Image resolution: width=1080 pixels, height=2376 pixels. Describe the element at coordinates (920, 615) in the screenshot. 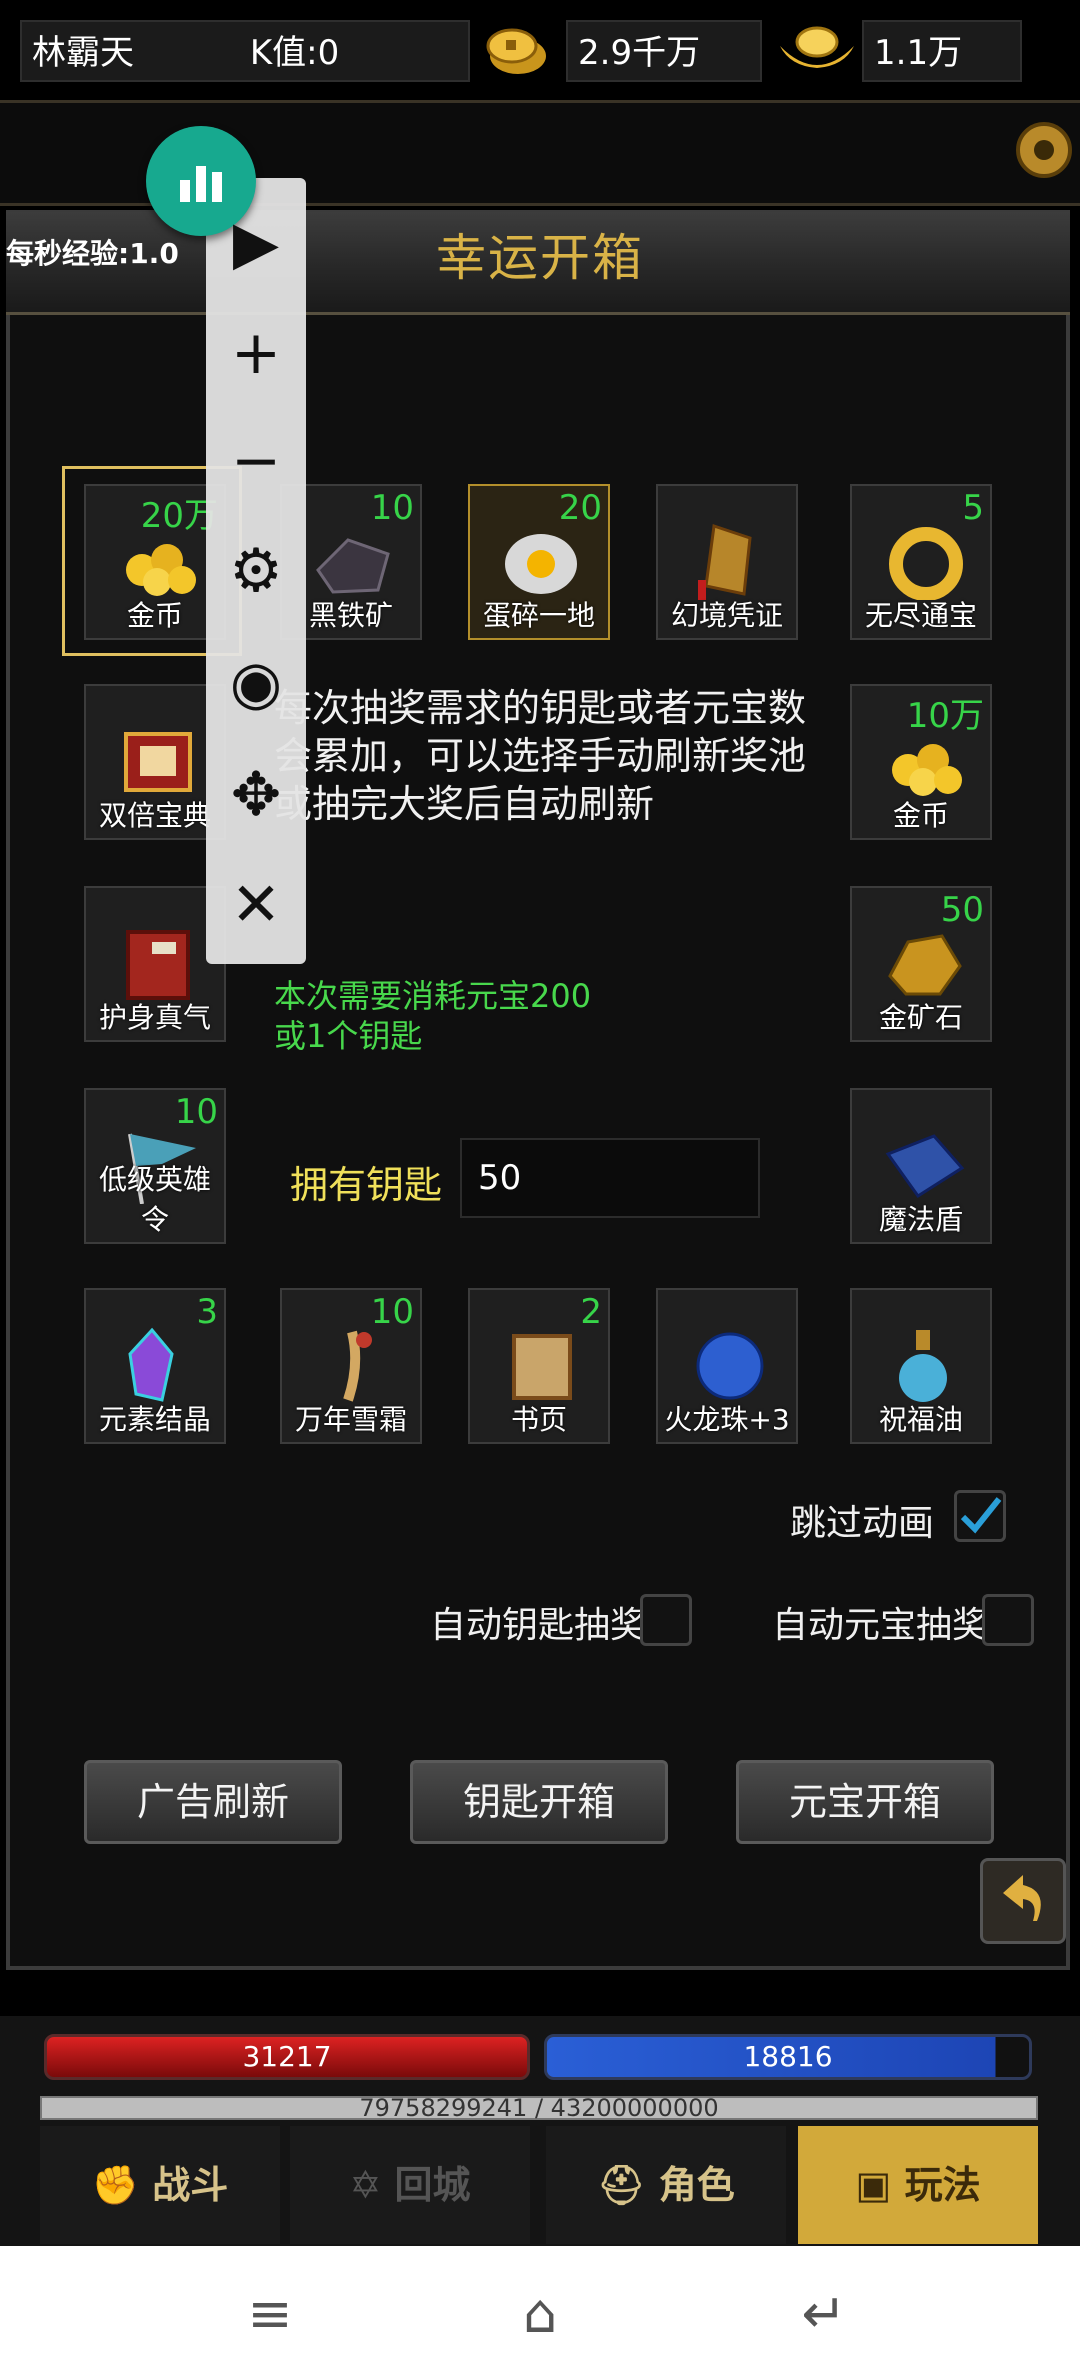

I see `item-name: 无尽通宝` at that location.